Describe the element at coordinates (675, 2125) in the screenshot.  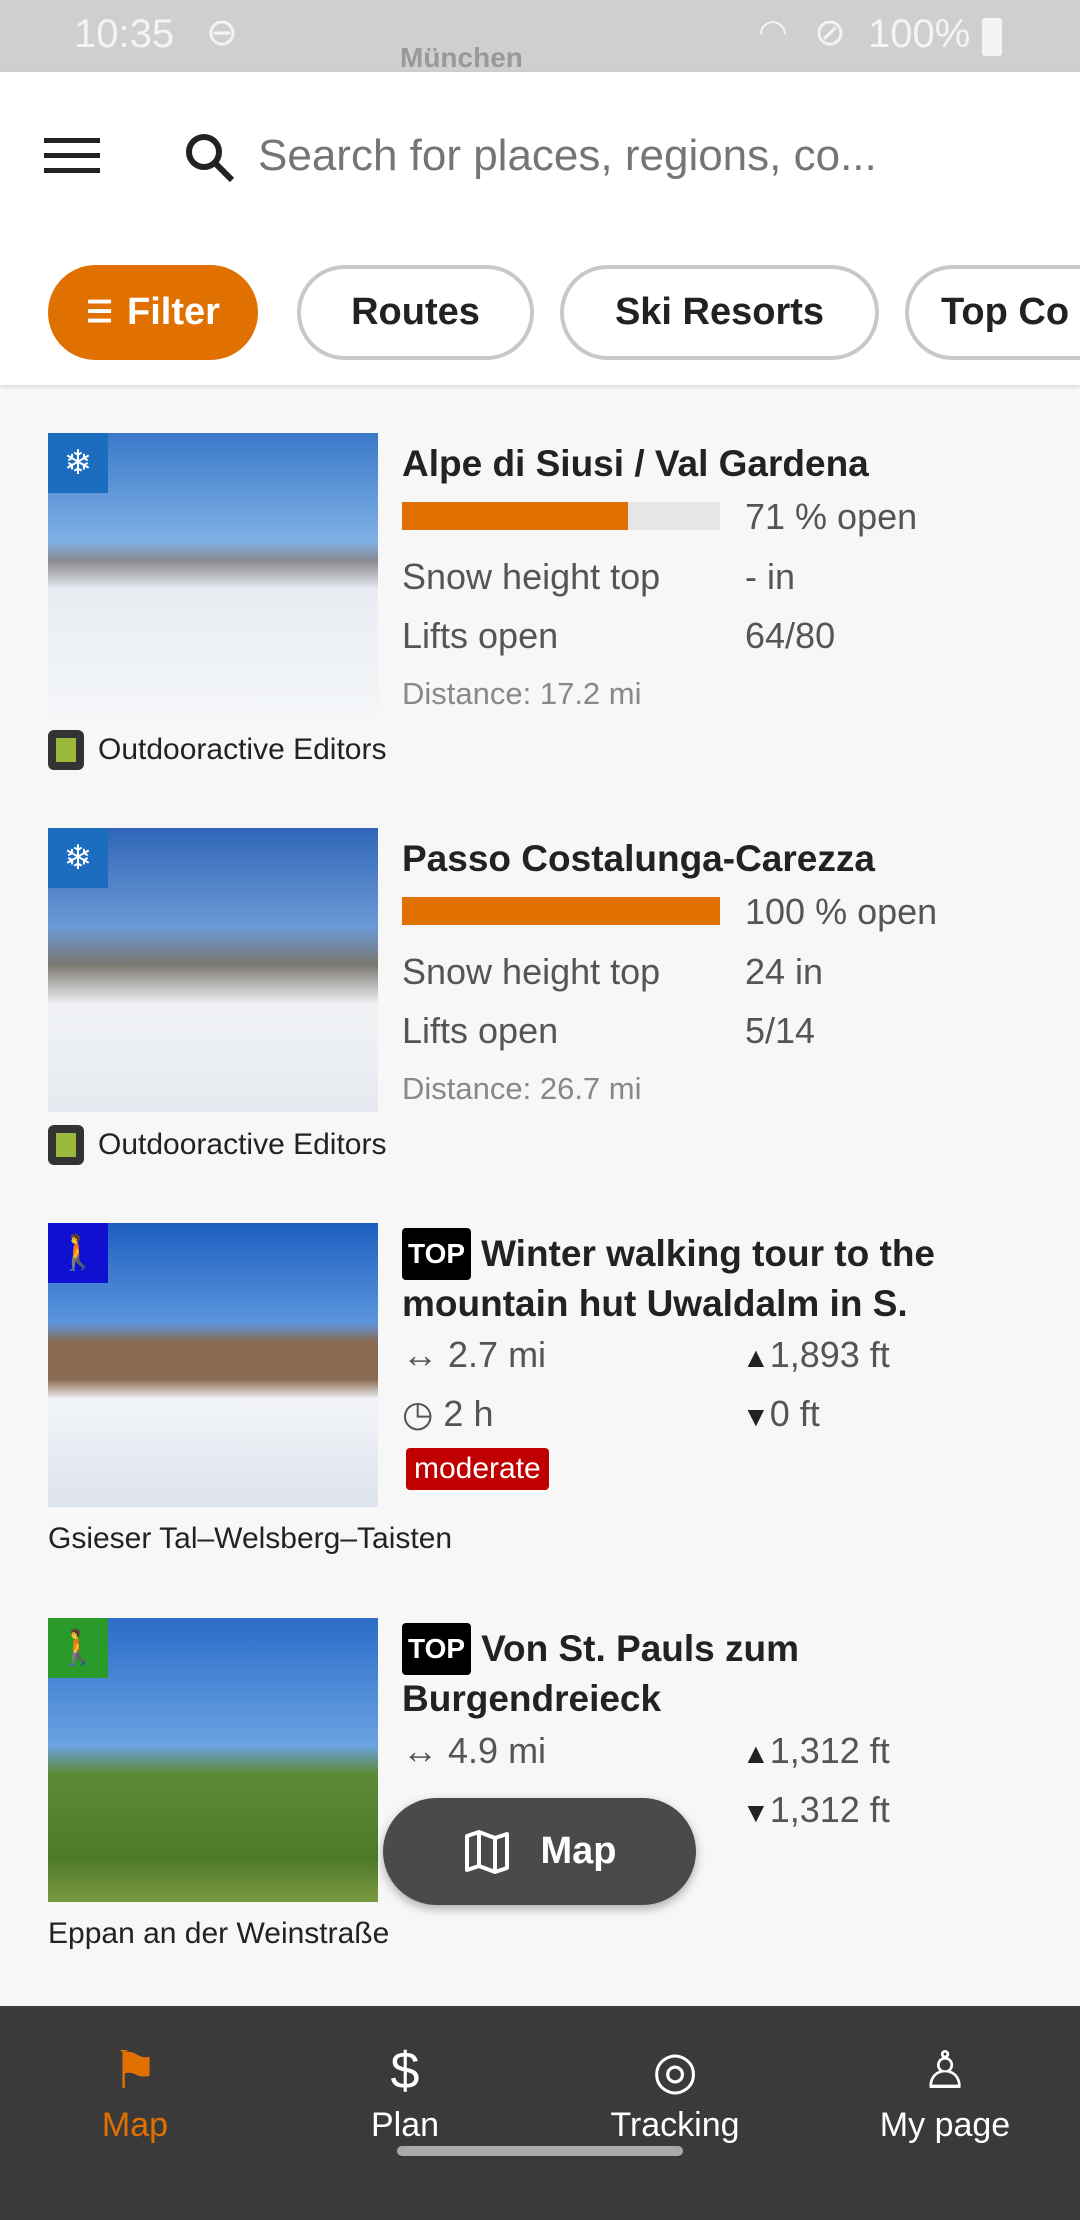
I see `nav-label: Tracking` at that location.